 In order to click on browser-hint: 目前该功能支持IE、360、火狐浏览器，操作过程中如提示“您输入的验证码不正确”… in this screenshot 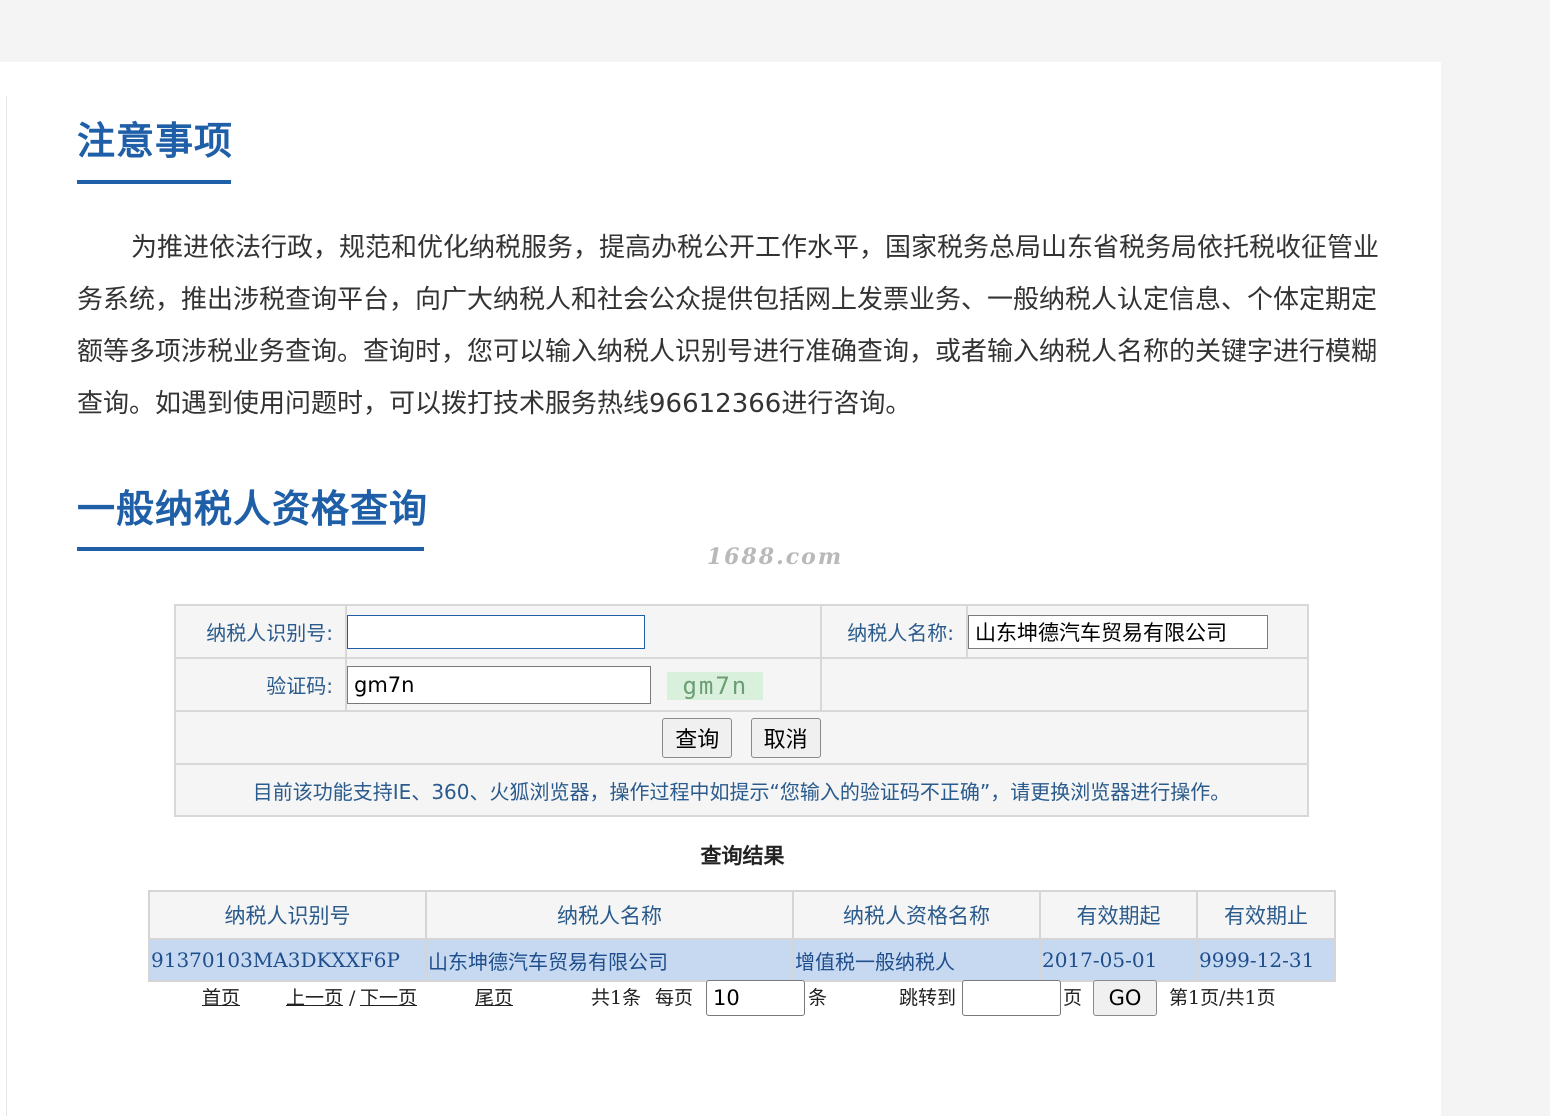, I will do `click(741, 790)`.